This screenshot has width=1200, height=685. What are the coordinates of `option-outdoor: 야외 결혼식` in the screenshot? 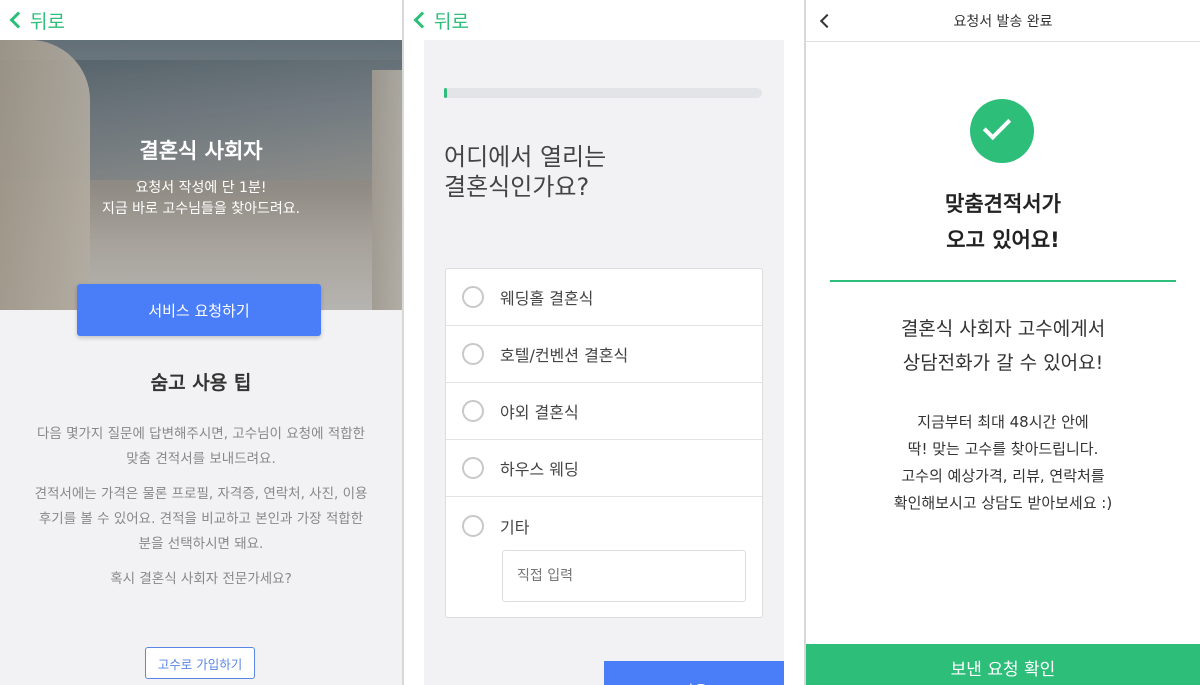 It's located at (604, 411).